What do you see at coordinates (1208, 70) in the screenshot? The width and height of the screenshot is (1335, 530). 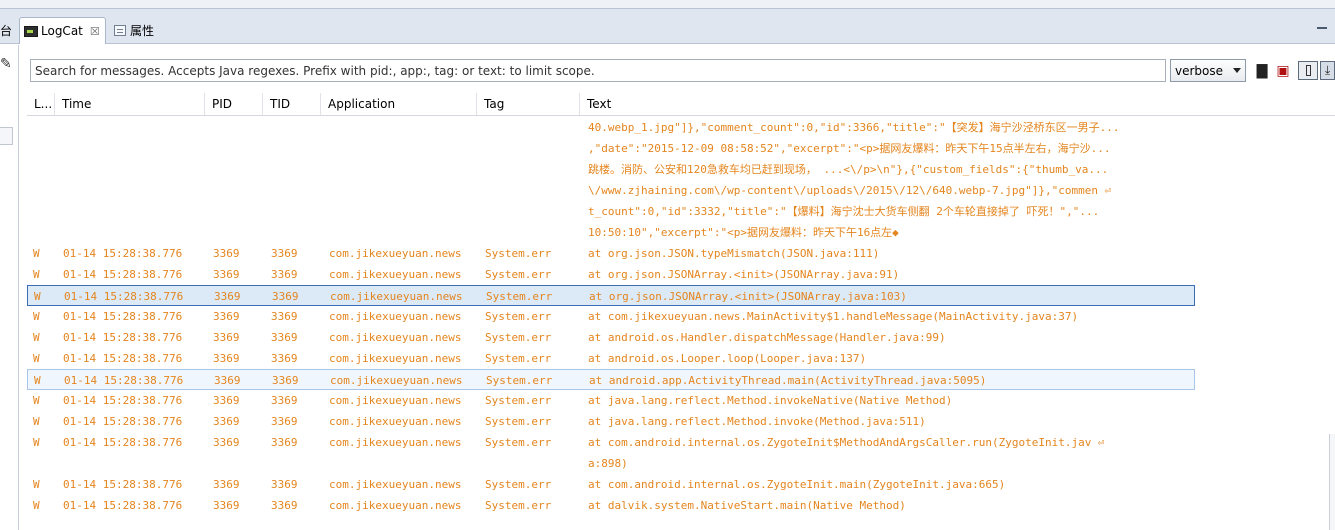 I see `log-level-select: verbose` at bounding box center [1208, 70].